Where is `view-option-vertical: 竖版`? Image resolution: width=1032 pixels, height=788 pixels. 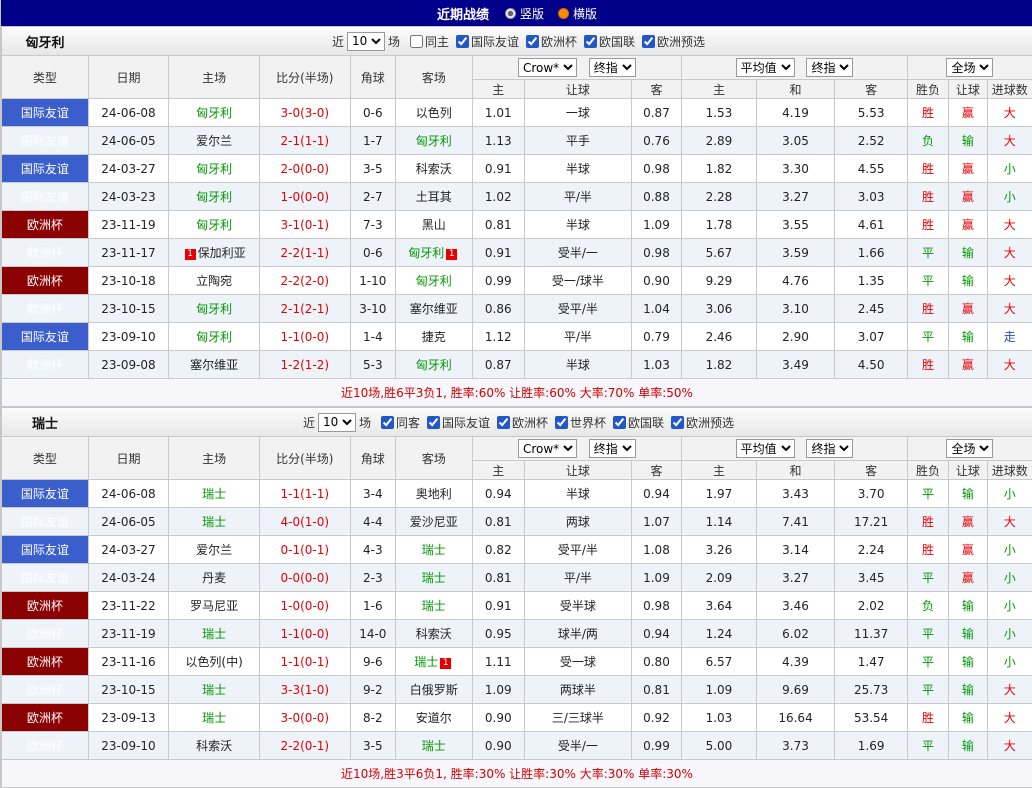
view-option-vertical: 竖版 is located at coordinates (524, 13).